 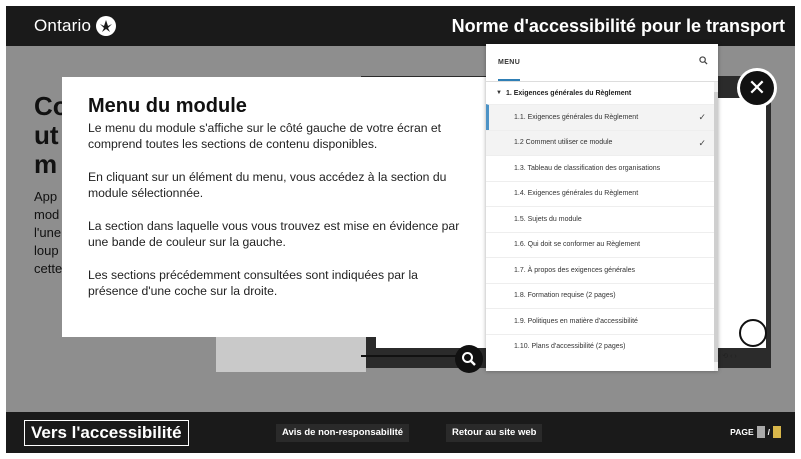 I want to click on ontario-logo: Ontario, so click(x=75, y=26).